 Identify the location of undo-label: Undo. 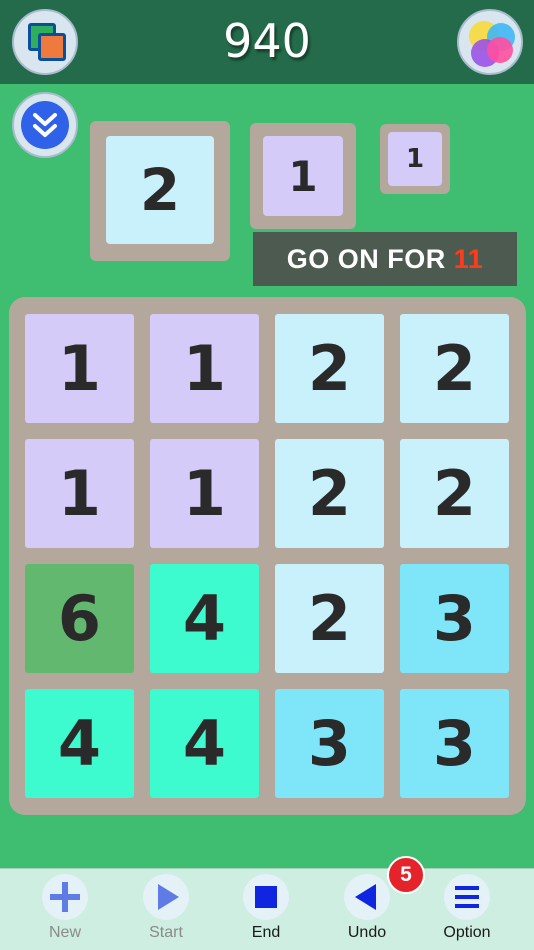
(367, 932).